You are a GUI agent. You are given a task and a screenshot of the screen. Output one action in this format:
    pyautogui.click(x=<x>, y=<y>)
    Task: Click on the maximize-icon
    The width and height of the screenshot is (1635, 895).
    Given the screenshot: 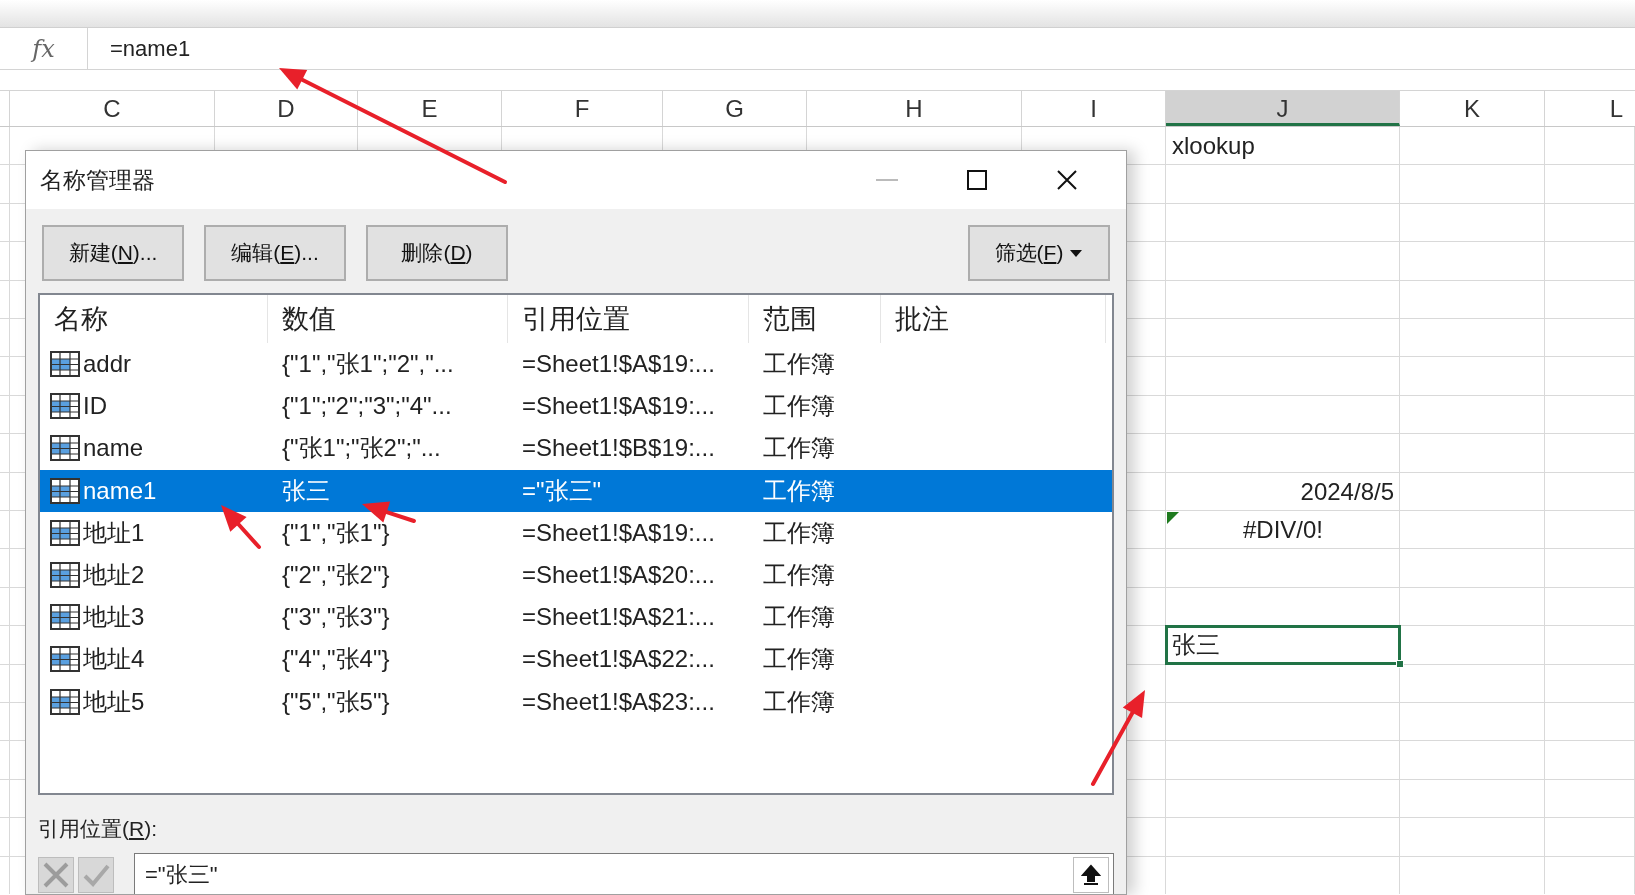 What is the action you would take?
    pyautogui.click(x=977, y=180)
    